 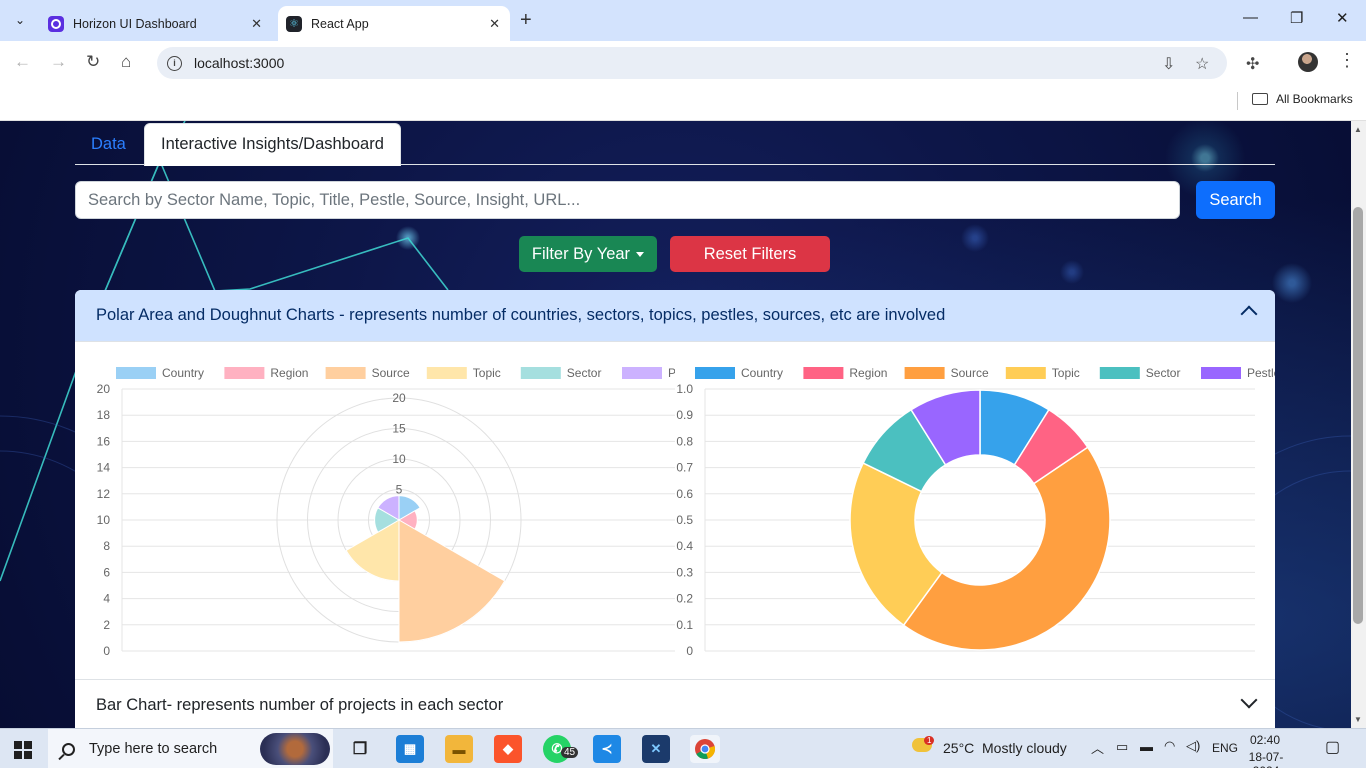 I want to click on reload-icon: ↻, so click(x=93, y=62).